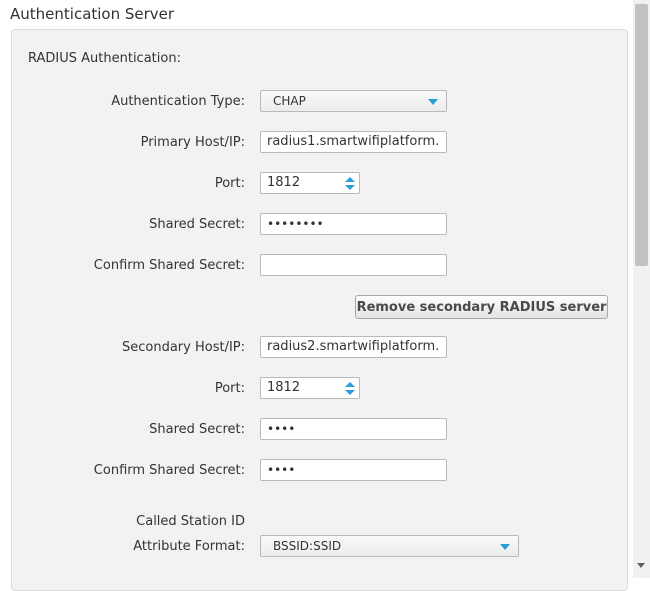  I want to click on auth-type-select: CHAP, so click(353, 101).